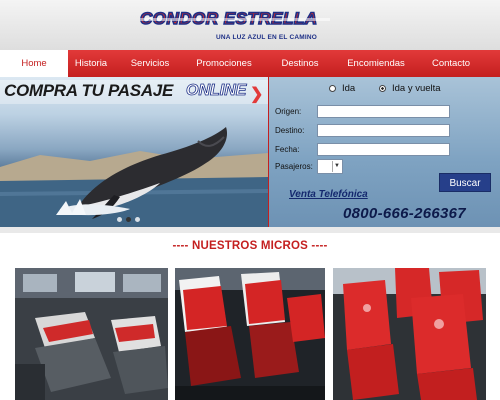  What do you see at coordinates (383, 130) in the screenshot?
I see `destination-input` at bounding box center [383, 130].